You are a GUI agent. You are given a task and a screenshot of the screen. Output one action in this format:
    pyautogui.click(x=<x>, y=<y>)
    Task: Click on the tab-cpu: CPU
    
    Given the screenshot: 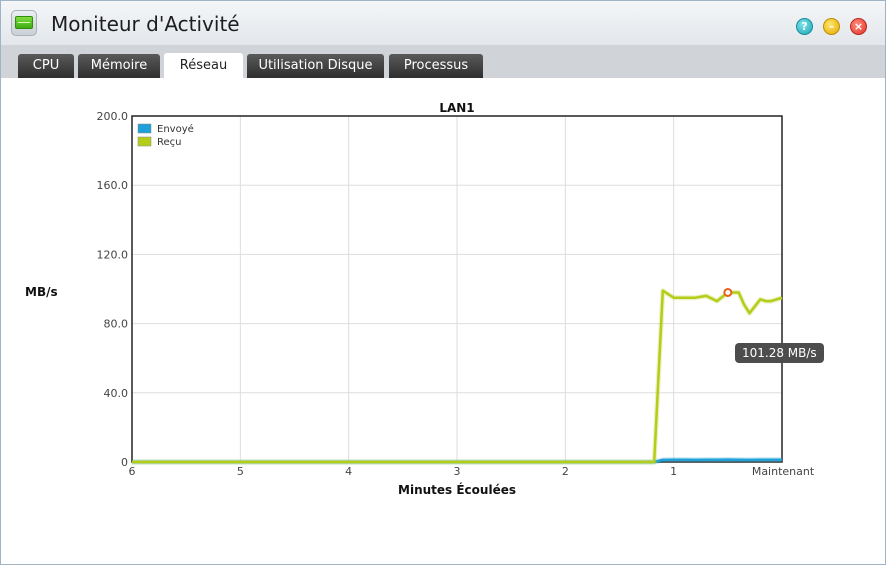 What is the action you would take?
    pyautogui.click(x=46, y=66)
    